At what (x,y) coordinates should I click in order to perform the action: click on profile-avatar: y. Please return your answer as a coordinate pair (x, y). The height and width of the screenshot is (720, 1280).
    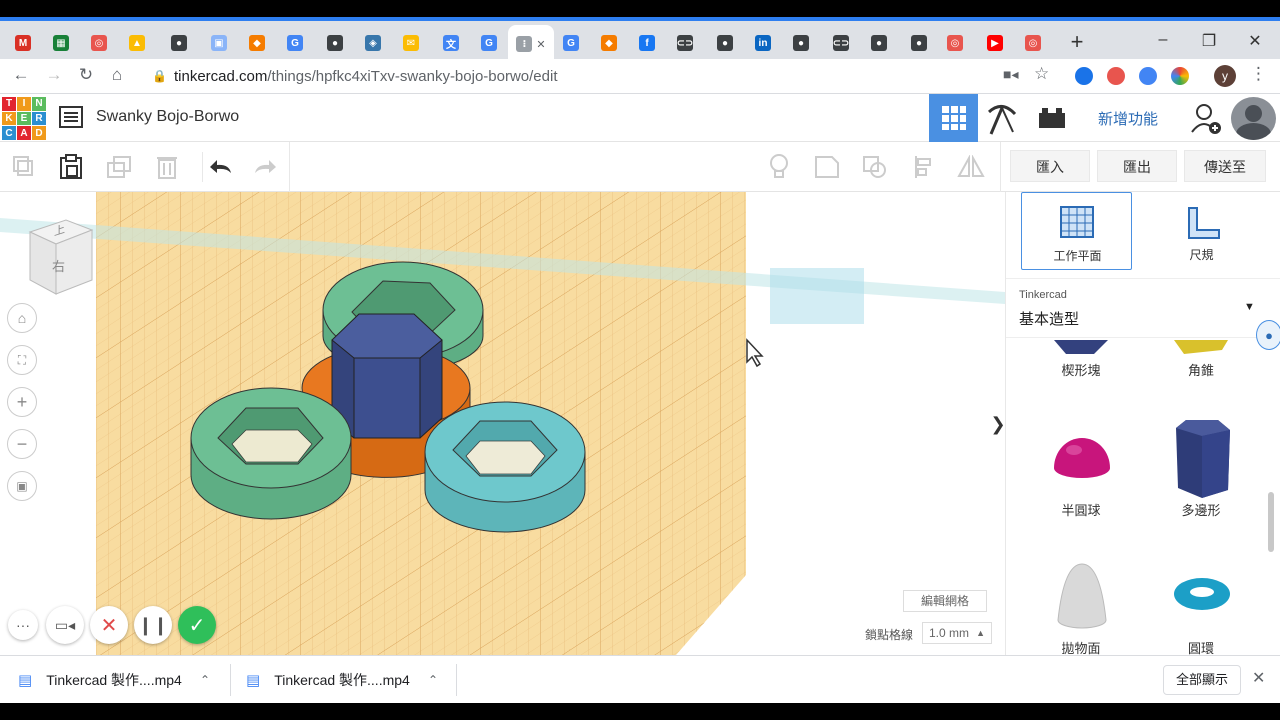
    Looking at the image, I should click on (1225, 76).